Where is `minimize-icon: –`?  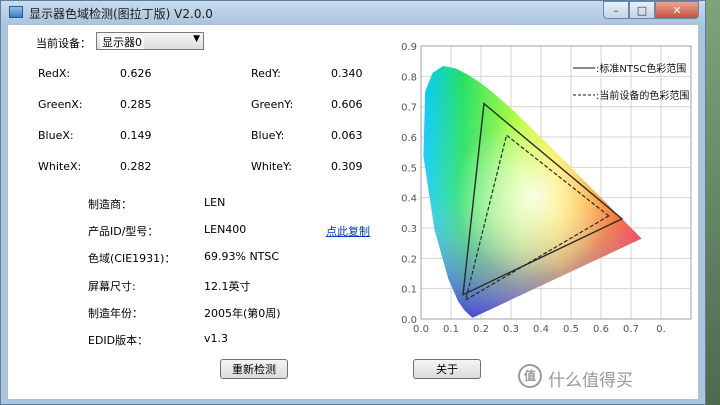
minimize-icon: – is located at coordinates (616, 10).